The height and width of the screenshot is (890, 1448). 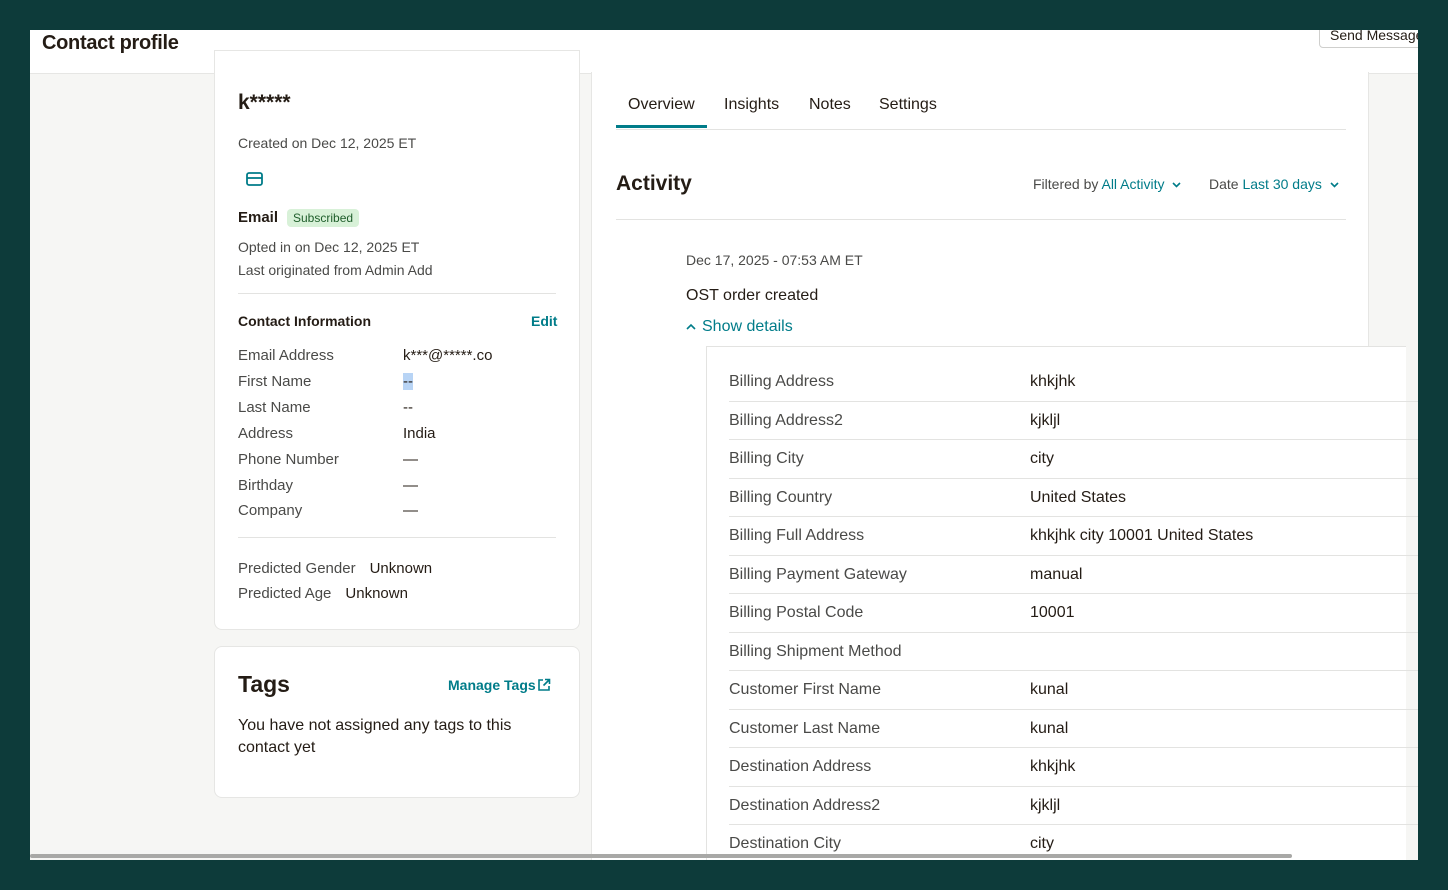 What do you see at coordinates (1066, 184) in the screenshot?
I see `filter-label: Filtered by` at bounding box center [1066, 184].